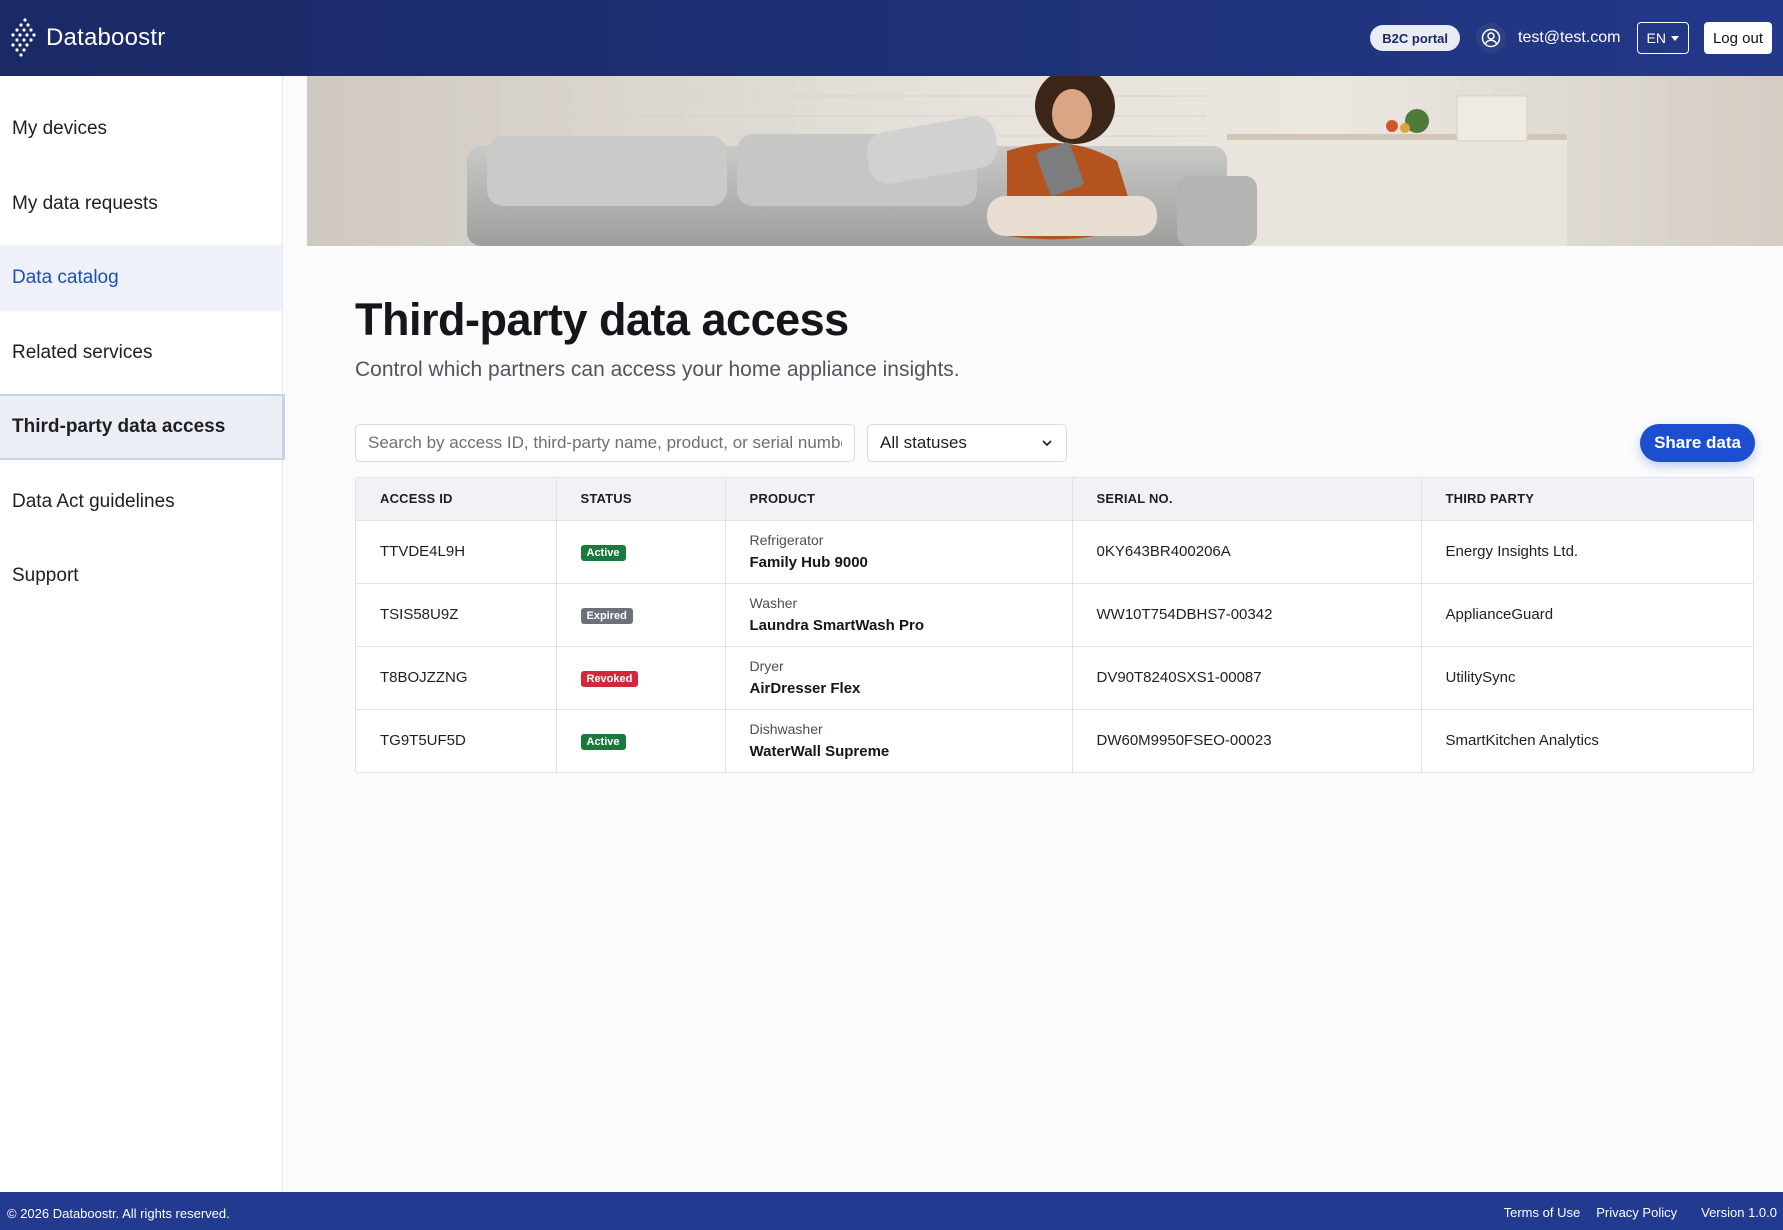 The height and width of the screenshot is (1230, 1783). I want to click on toolbar: All statuses Share data, so click(1055, 443).